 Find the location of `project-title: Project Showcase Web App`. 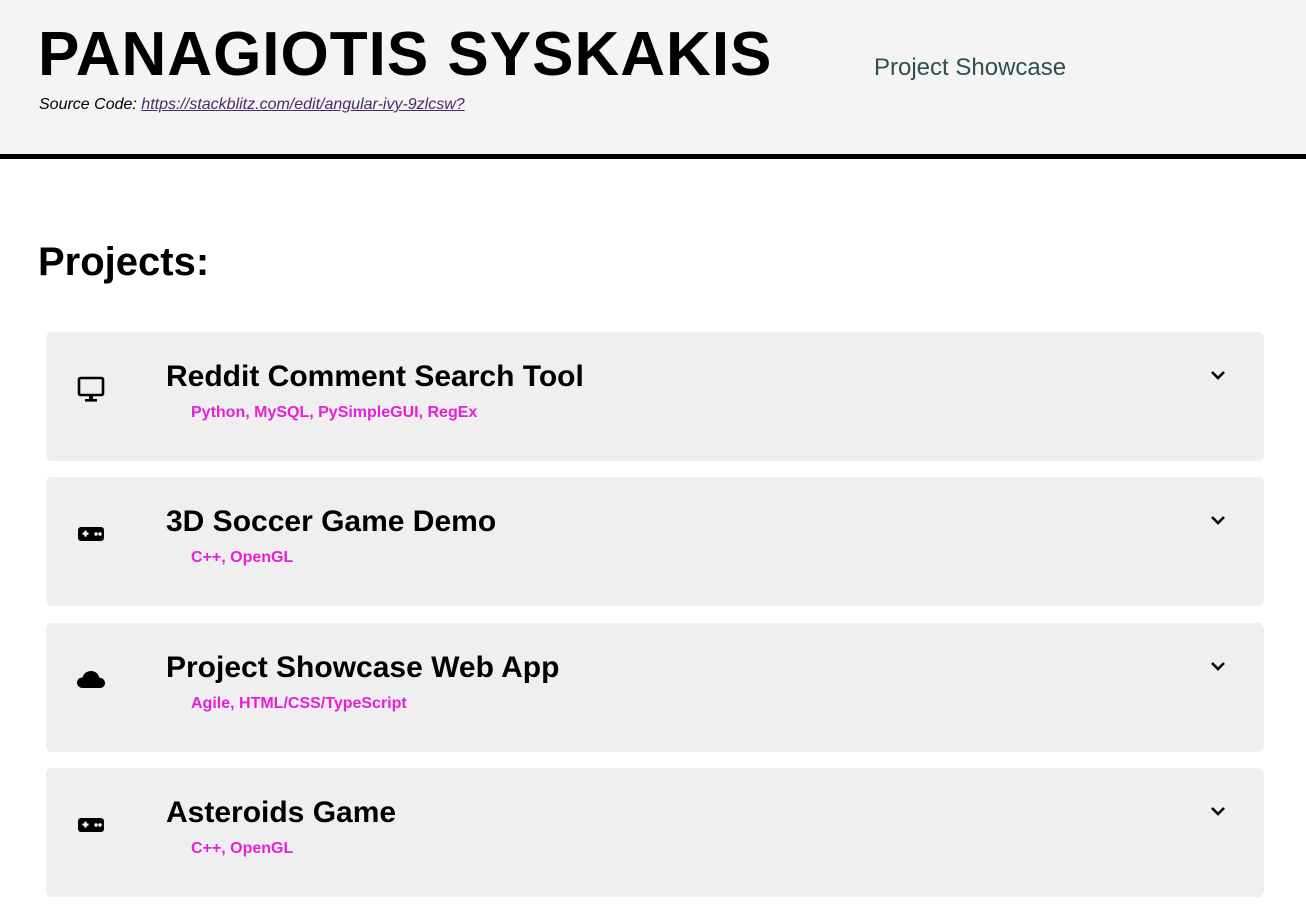

project-title: Project Showcase Web App is located at coordinates (363, 667).